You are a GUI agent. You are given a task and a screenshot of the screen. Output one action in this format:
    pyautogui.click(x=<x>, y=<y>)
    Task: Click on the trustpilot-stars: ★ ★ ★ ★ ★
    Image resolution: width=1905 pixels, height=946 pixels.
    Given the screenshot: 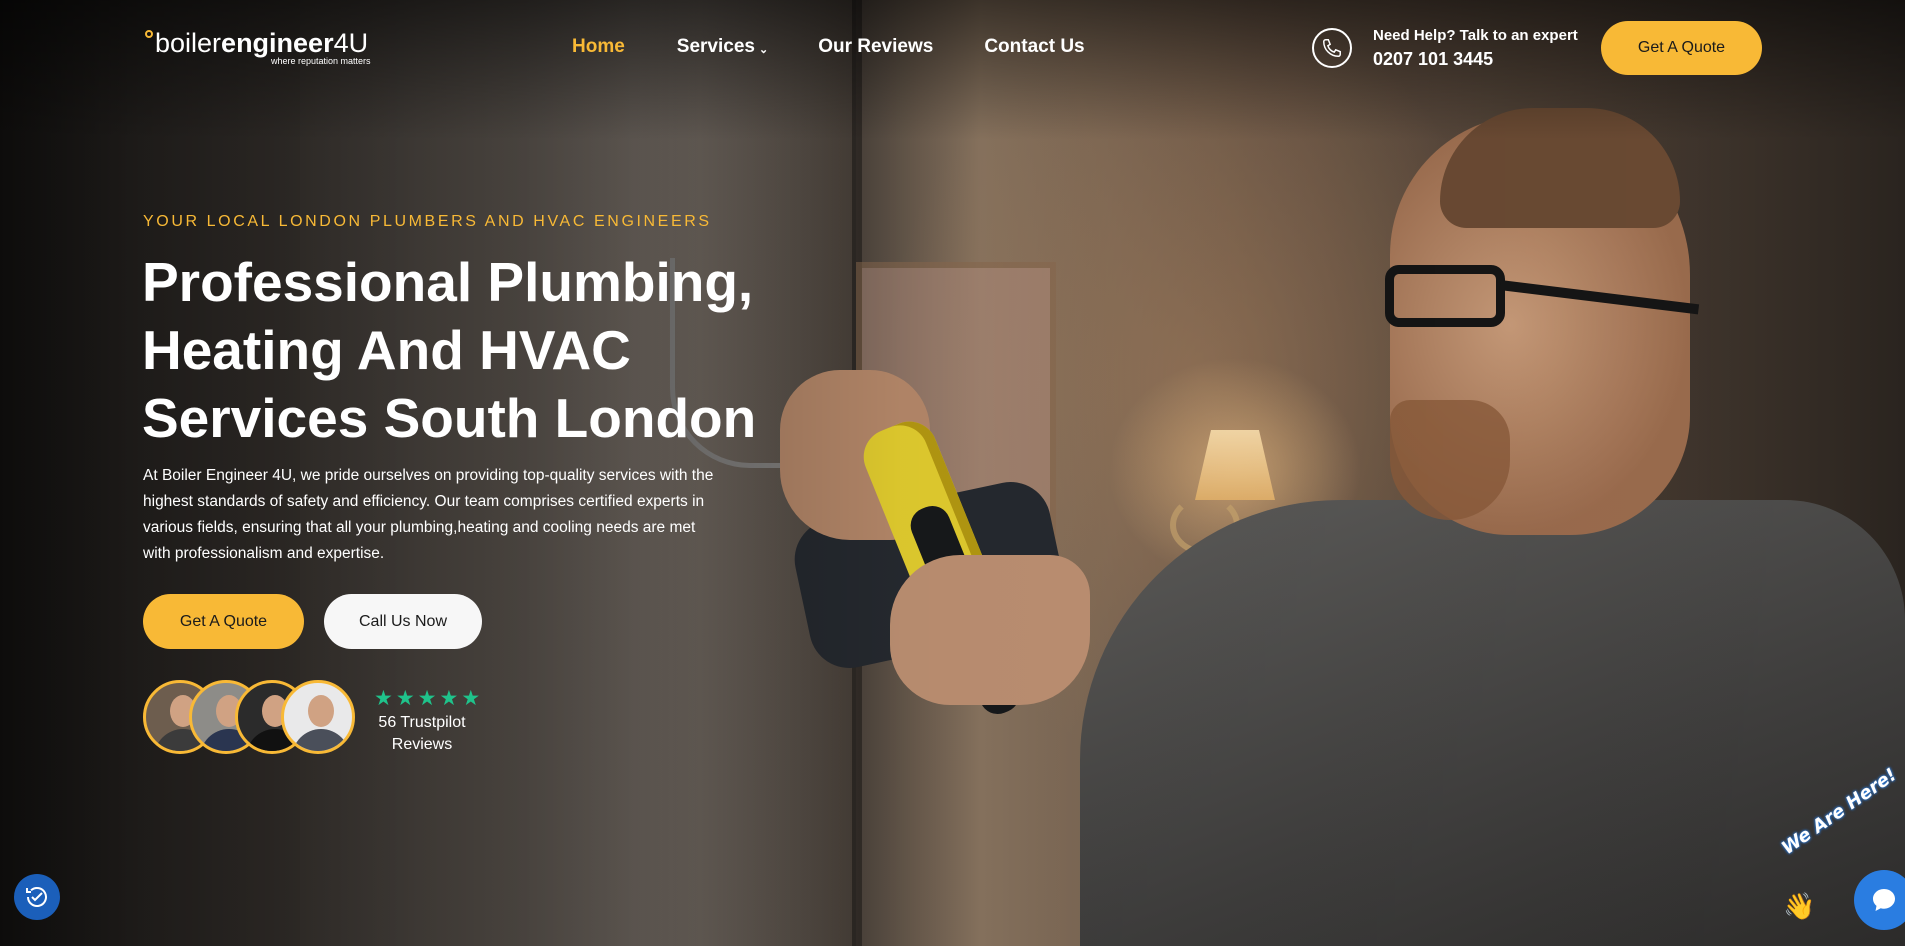 What is the action you would take?
    pyautogui.click(x=427, y=698)
    